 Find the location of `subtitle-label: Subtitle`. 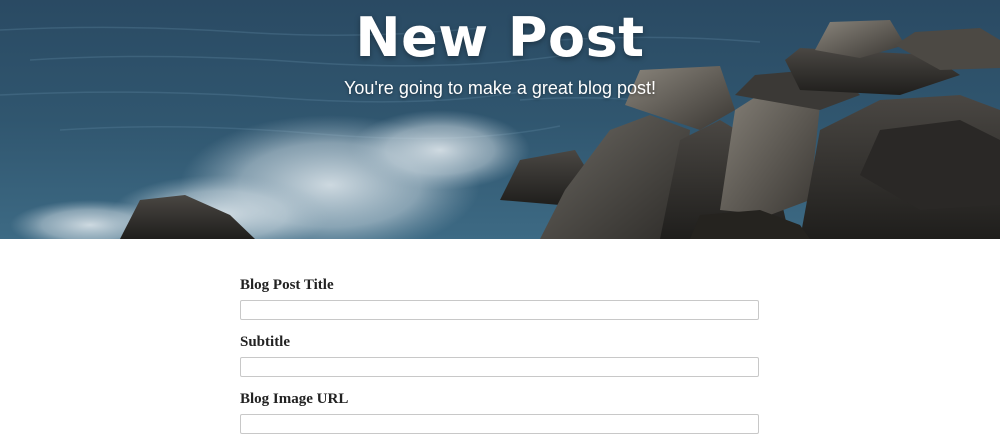

subtitle-label: Subtitle is located at coordinates (265, 342).